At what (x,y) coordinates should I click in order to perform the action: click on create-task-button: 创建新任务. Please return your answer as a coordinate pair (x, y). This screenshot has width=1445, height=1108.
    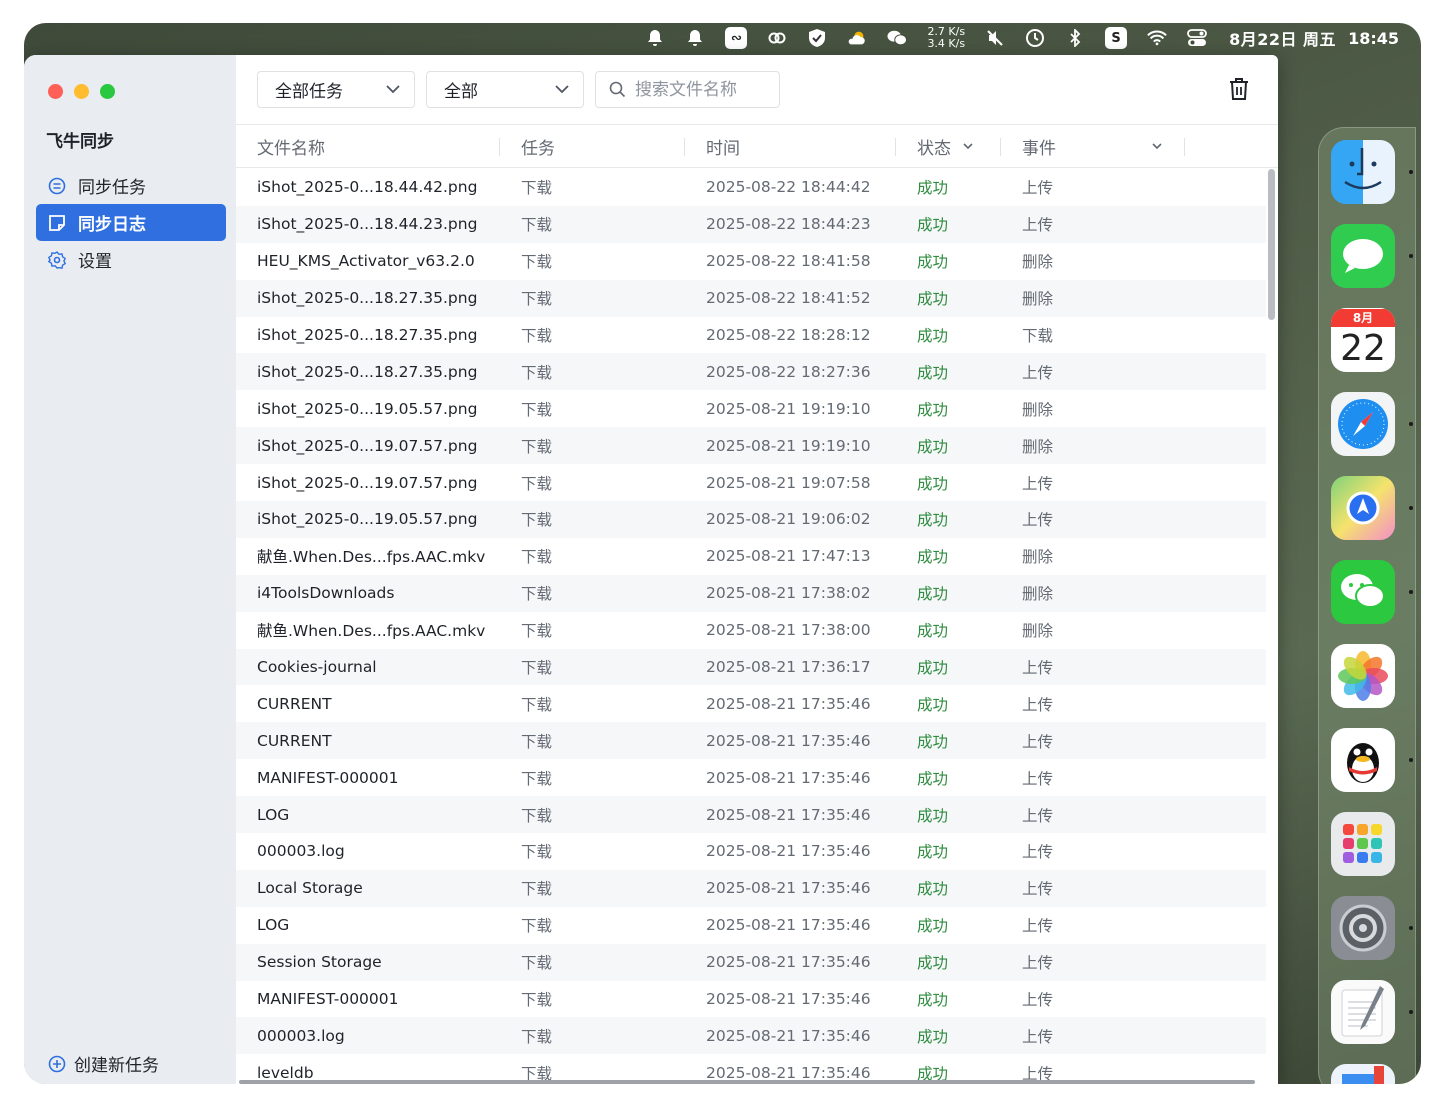
    Looking at the image, I should click on (103, 1063).